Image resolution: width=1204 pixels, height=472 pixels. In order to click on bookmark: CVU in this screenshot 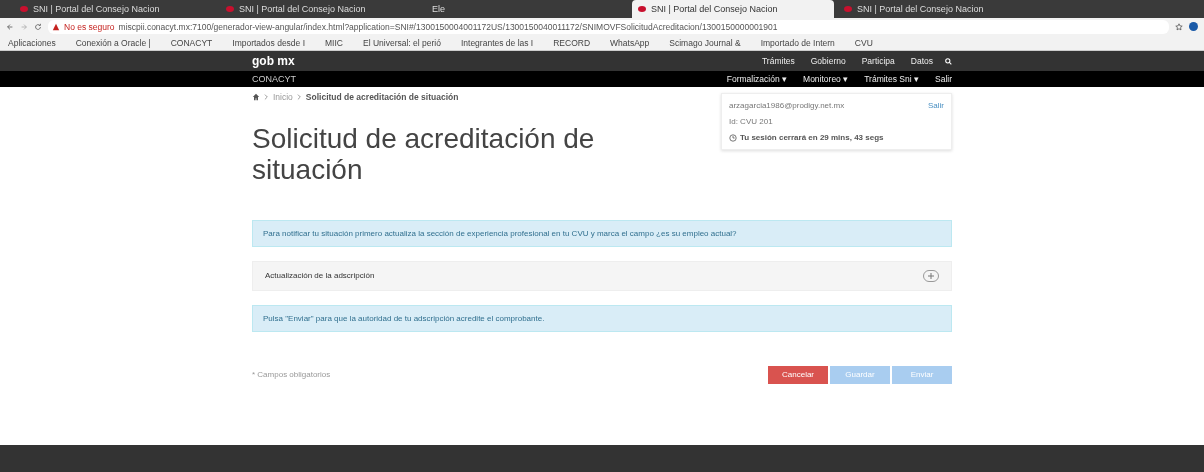, I will do `click(863, 42)`.